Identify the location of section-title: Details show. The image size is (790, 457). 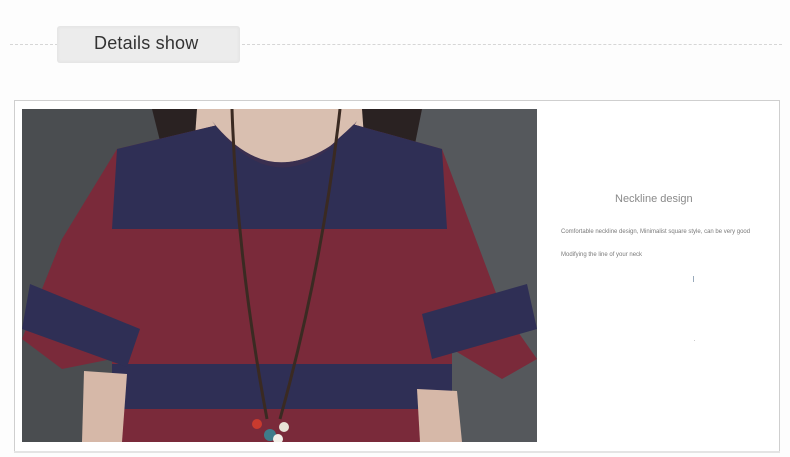
(146, 43).